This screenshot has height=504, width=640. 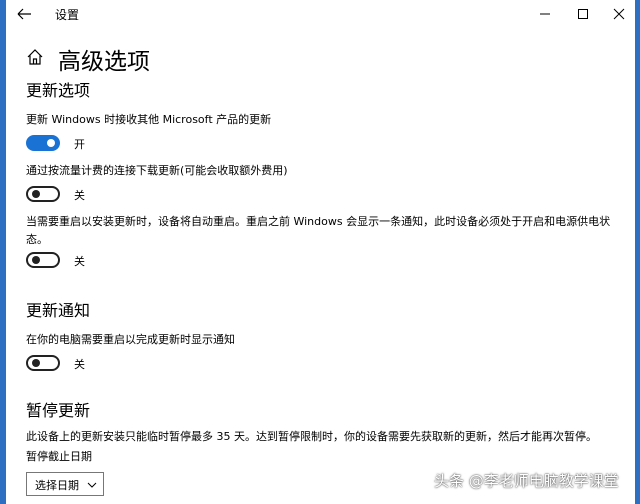 I want to click on back-button, so click(x=25, y=14).